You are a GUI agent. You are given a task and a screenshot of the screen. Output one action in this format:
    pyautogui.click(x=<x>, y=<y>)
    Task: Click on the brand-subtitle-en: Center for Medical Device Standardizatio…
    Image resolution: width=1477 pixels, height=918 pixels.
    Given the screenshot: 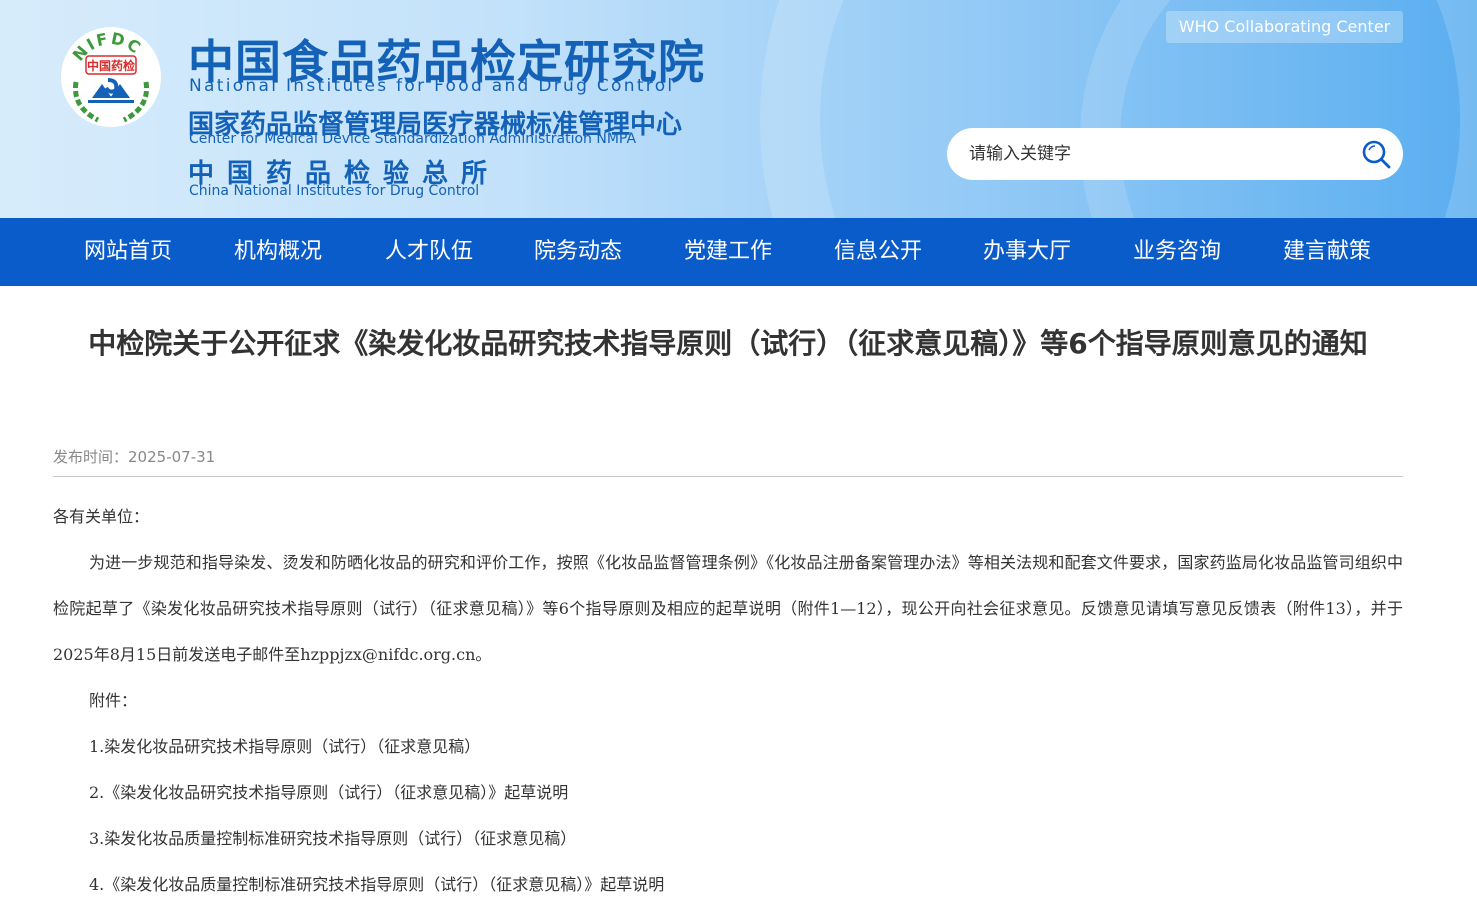 What is the action you would take?
    pyautogui.click(x=413, y=139)
    